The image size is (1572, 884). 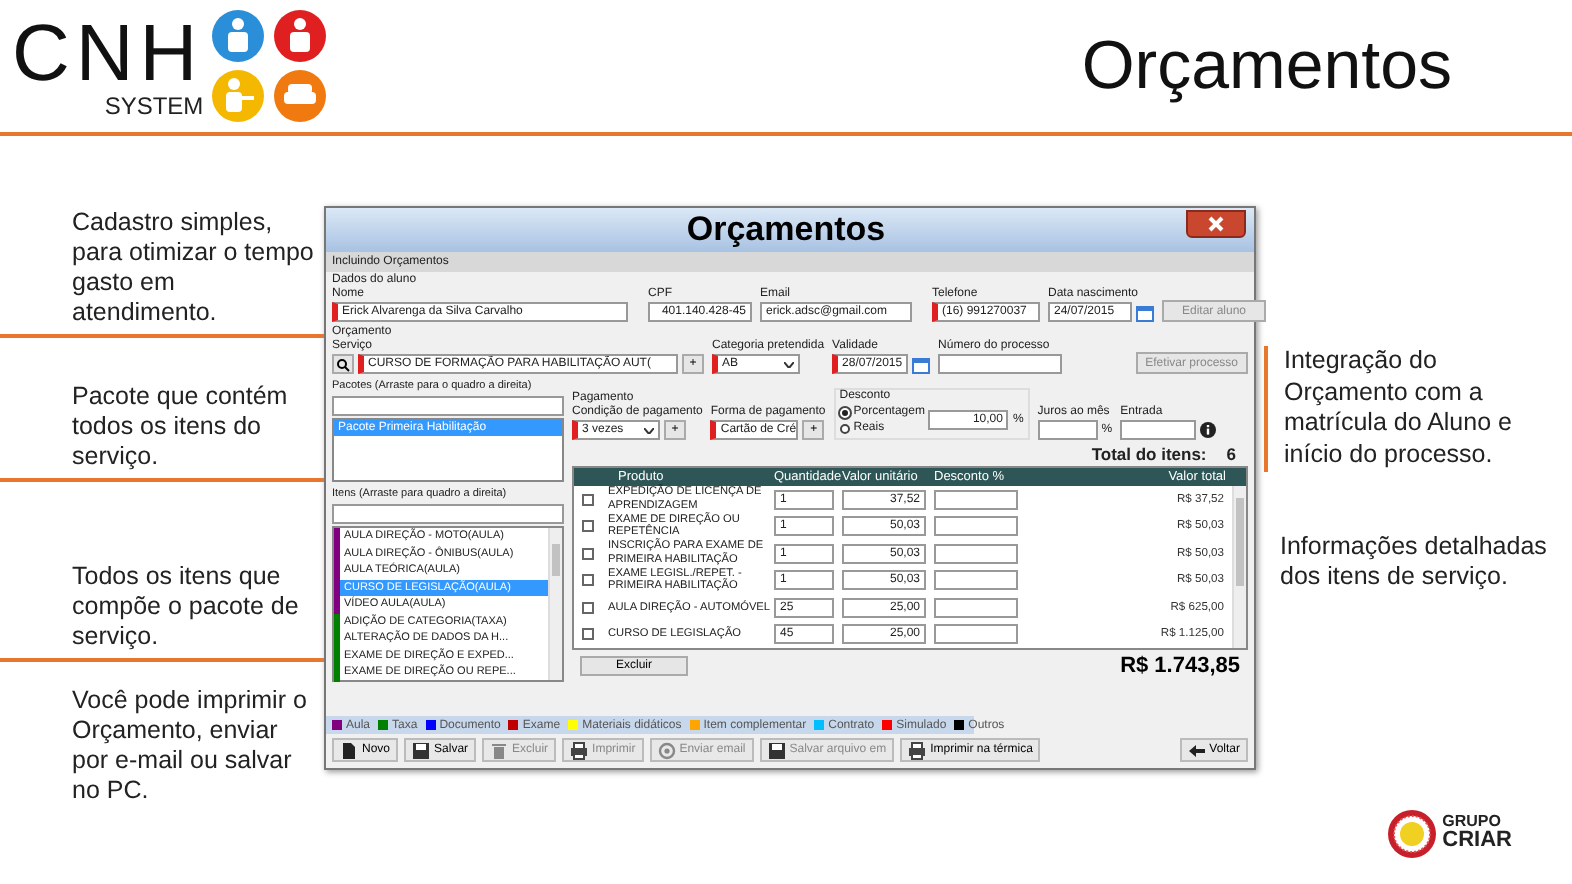 I want to click on search-button, so click(x=343, y=364).